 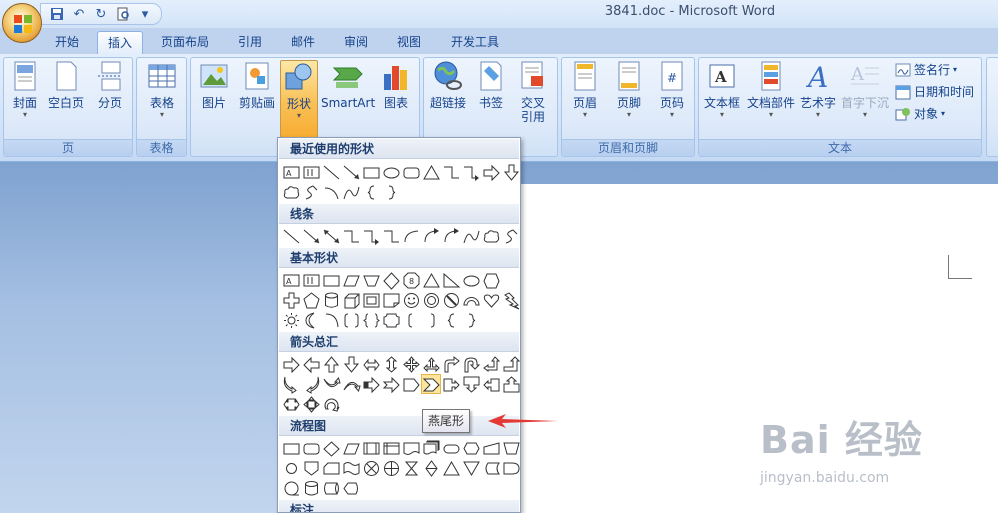 What do you see at coordinates (411, 448) in the screenshot?
I see `shape-document-icon` at bounding box center [411, 448].